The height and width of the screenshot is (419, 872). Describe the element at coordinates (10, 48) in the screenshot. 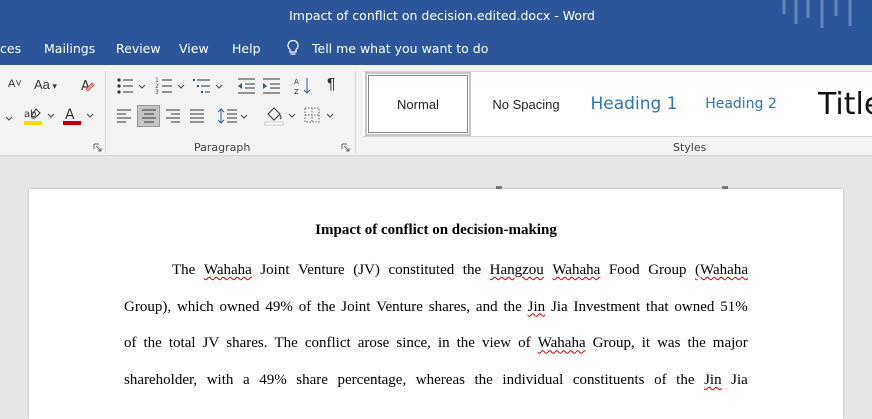

I see `tab-references: ces` at that location.